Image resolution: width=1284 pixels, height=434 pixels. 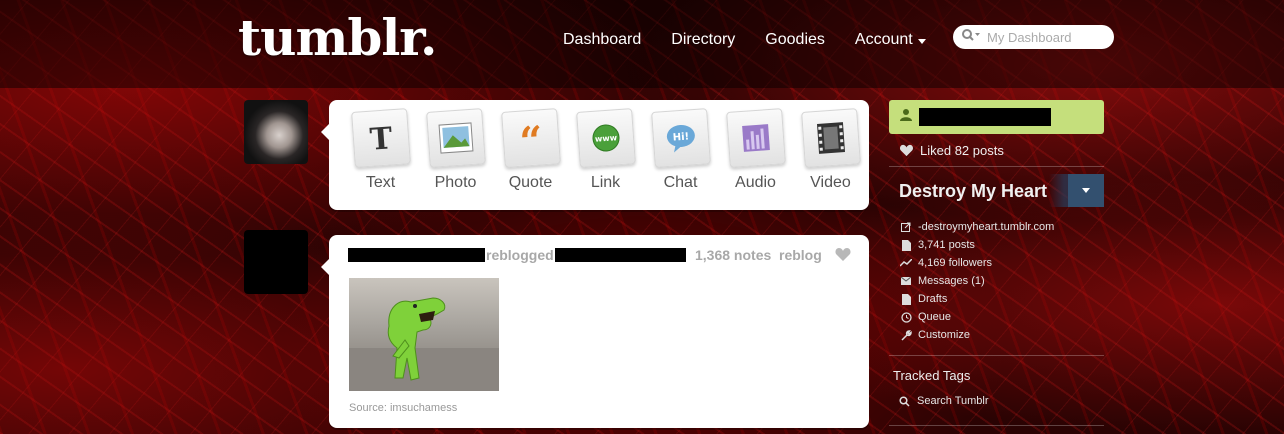 I want to click on post-type-video: Video, so click(x=830, y=150).